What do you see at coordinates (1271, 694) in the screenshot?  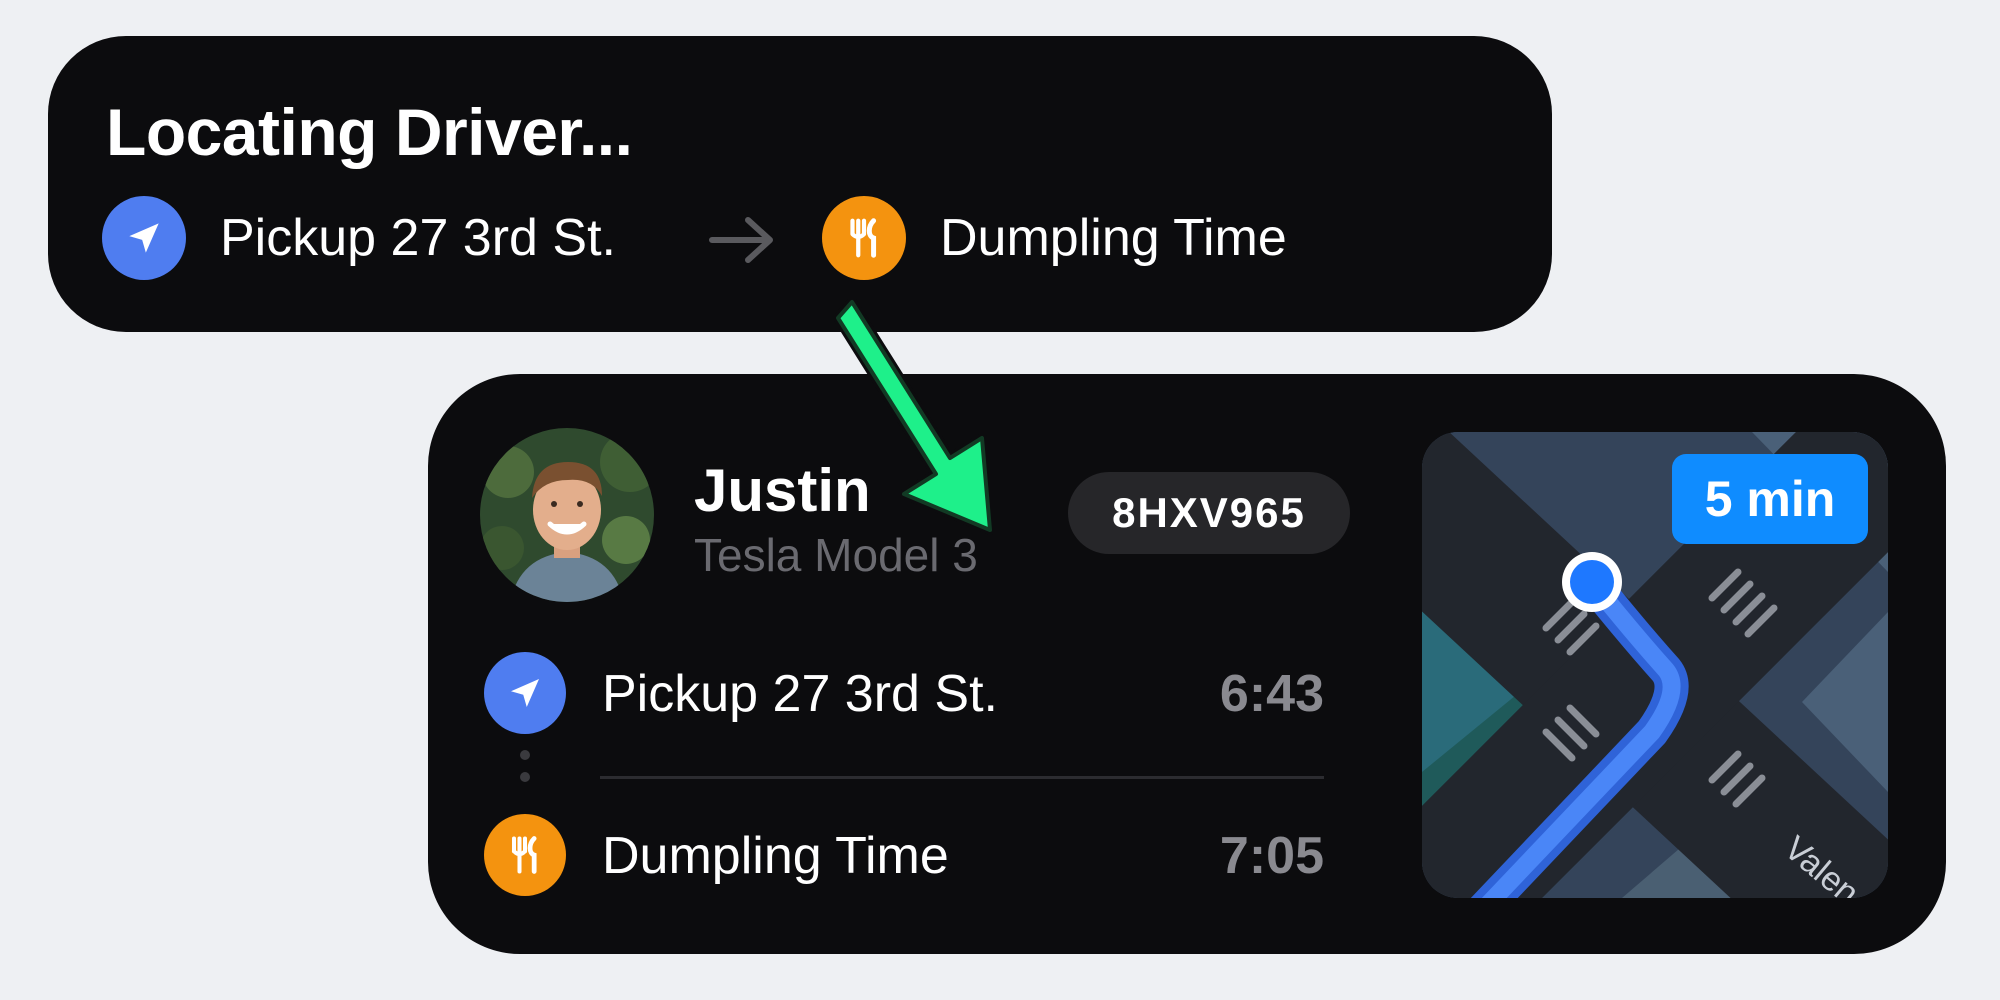 I see `pickup-time: 6:43` at bounding box center [1271, 694].